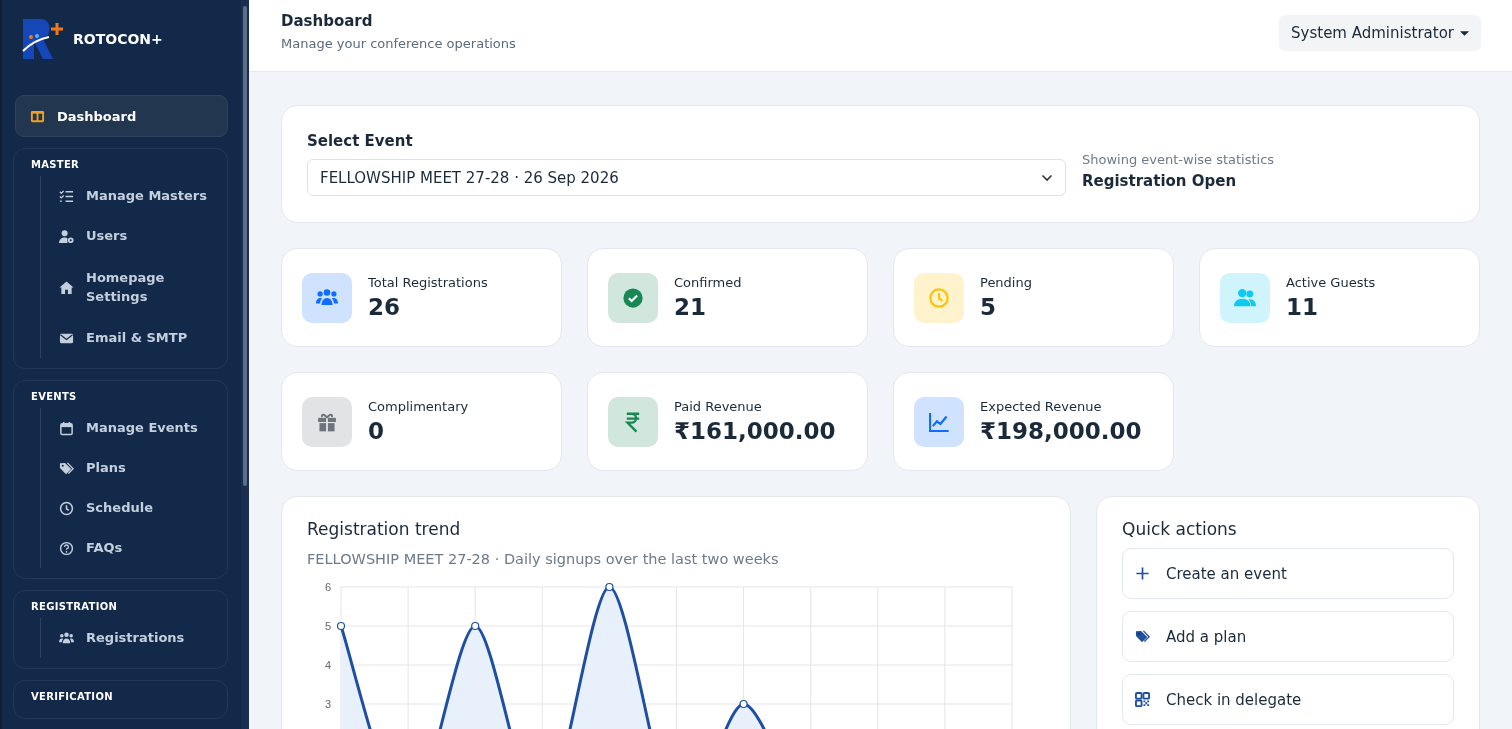 The height and width of the screenshot is (729, 1512). What do you see at coordinates (1160, 181) in the screenshot?
I see `event-status: Registration Open` at bounding box center [1160, 181].